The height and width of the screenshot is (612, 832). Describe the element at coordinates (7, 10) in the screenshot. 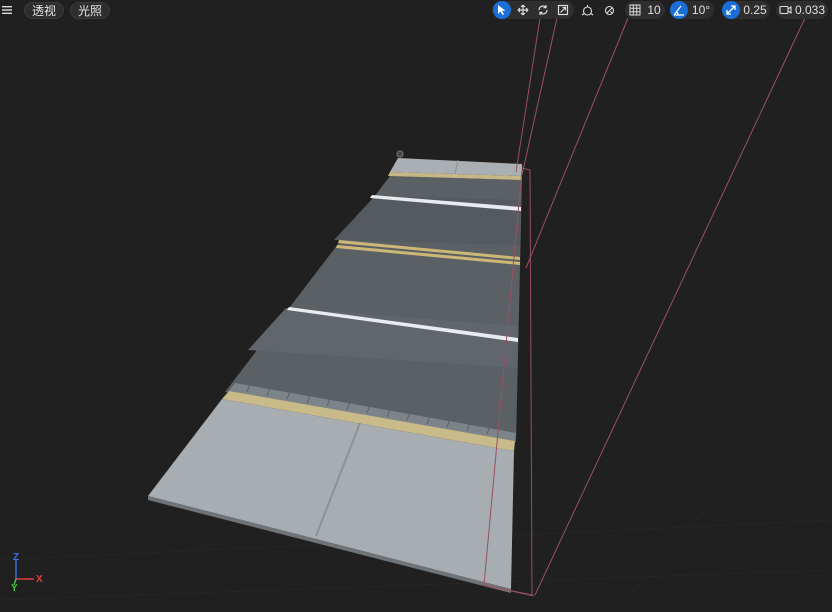

I see `hamburger-icon` at that location.